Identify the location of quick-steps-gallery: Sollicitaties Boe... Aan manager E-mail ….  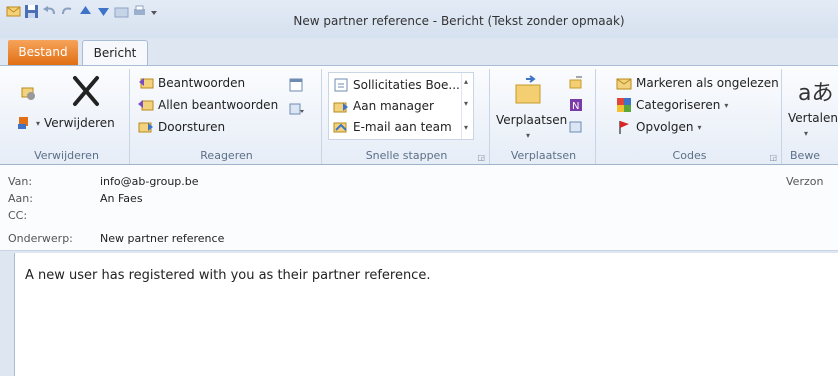
(401, 106).